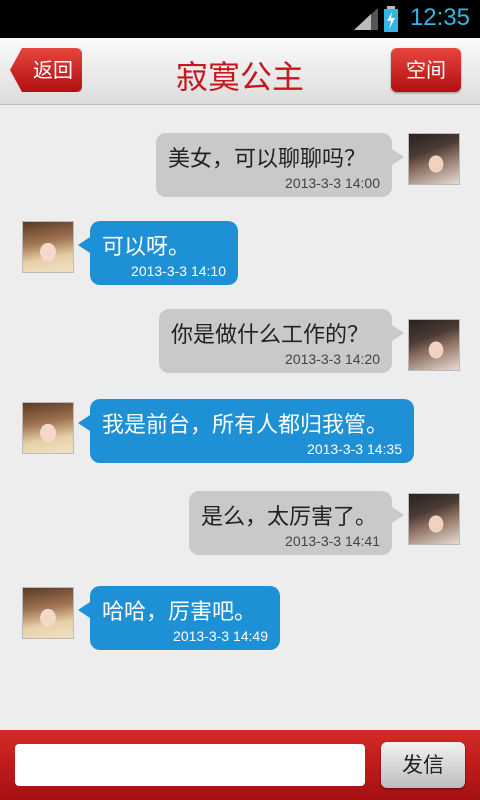 This screenshot has height=800, width=480. I want to click on clock: 12:35, so click(439, 17).